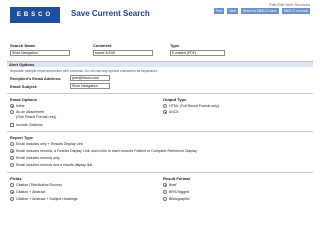 This screenshot has height=240, width=320. What do you see at coordinates (123, 53) in the screenshot?
I see `comment-input: saved 3/2/06` at bounding box center [123, 53].